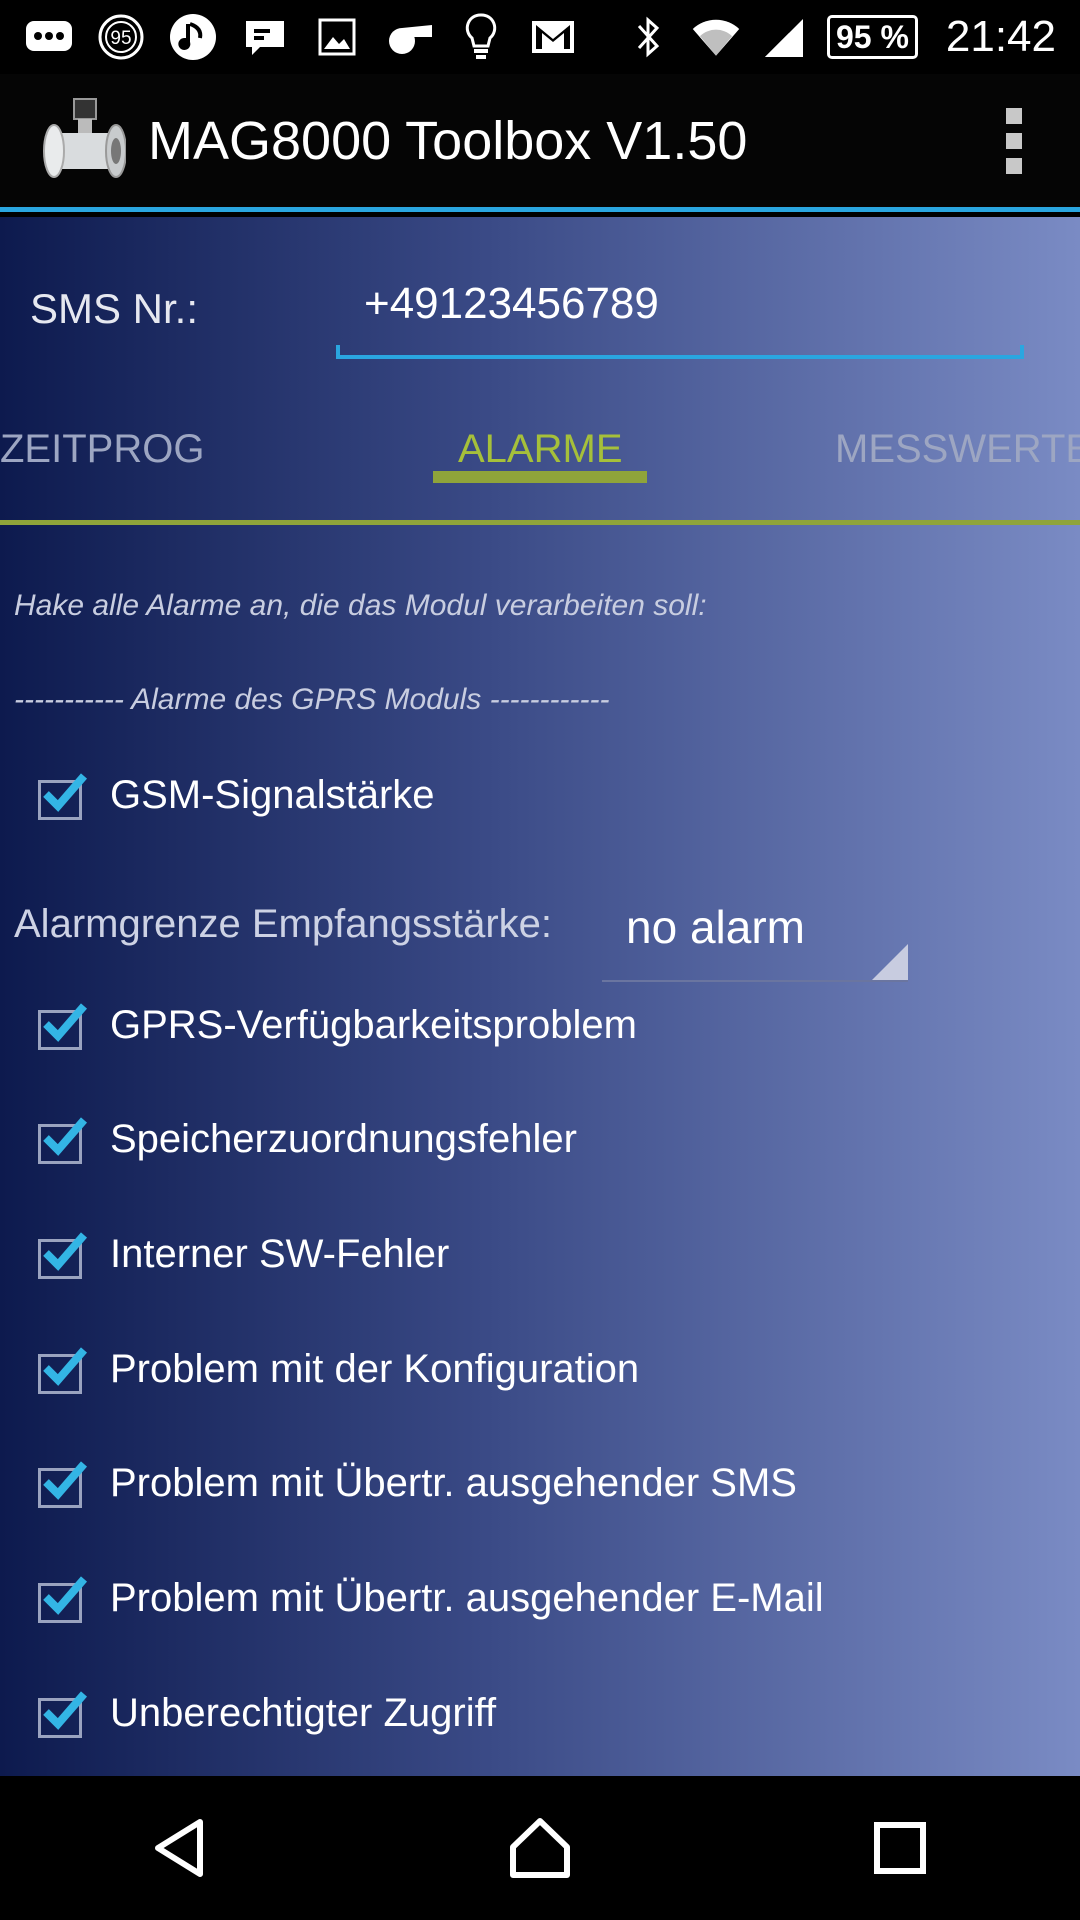 Image resolution: width=1080 pixels, height=1920 pixels. I want to click on home-icon, so click(540, 1848).